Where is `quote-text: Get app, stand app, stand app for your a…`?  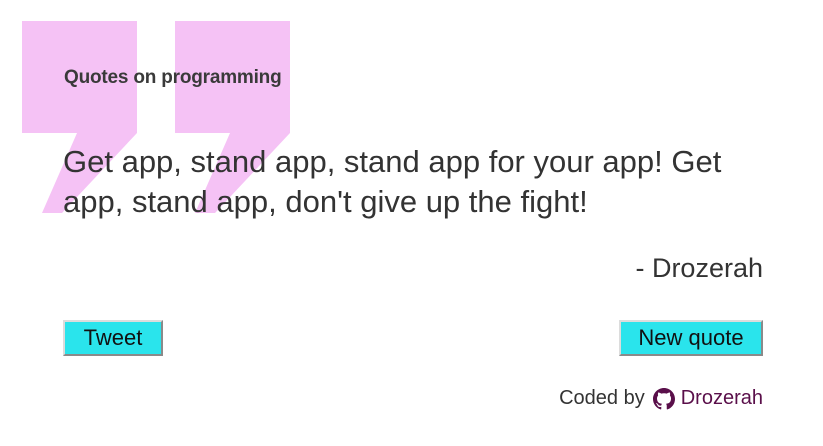
quote-text: Get app, stand app, stand app for your a… is located at coordinates (392, 181).